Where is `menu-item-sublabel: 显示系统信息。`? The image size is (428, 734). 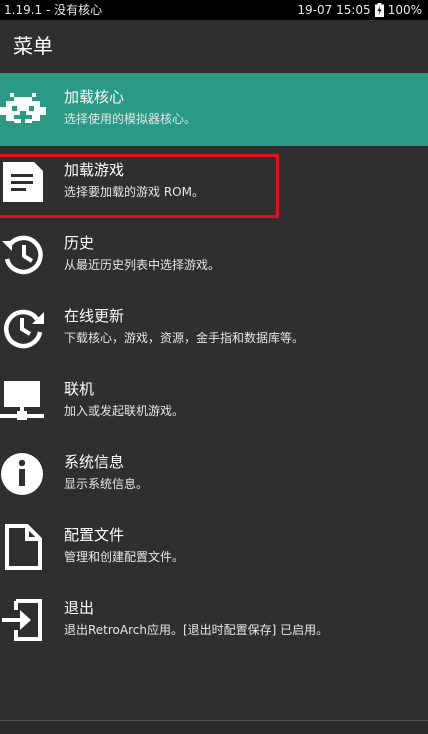
menu-item-sublabel: 显示系统信息。 is located at coordinates (106, 484).